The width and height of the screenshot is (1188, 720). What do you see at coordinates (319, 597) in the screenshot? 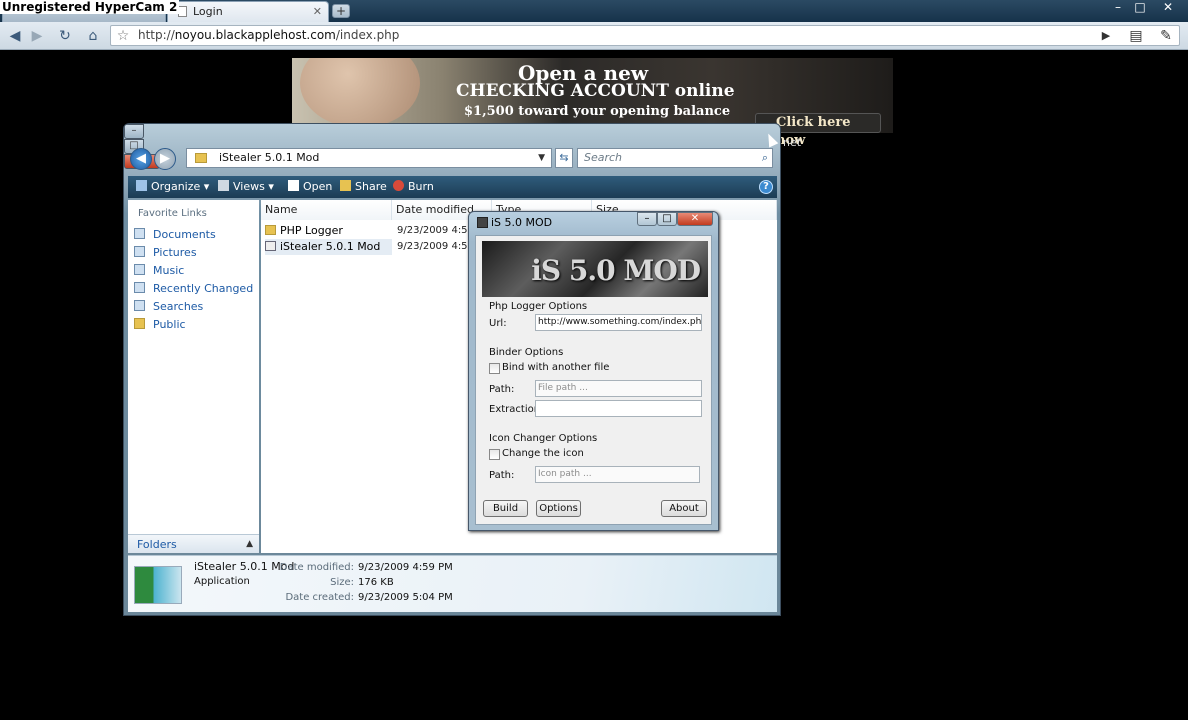
I see `details-created-label: Date created:` at bounding box center [319, 597].